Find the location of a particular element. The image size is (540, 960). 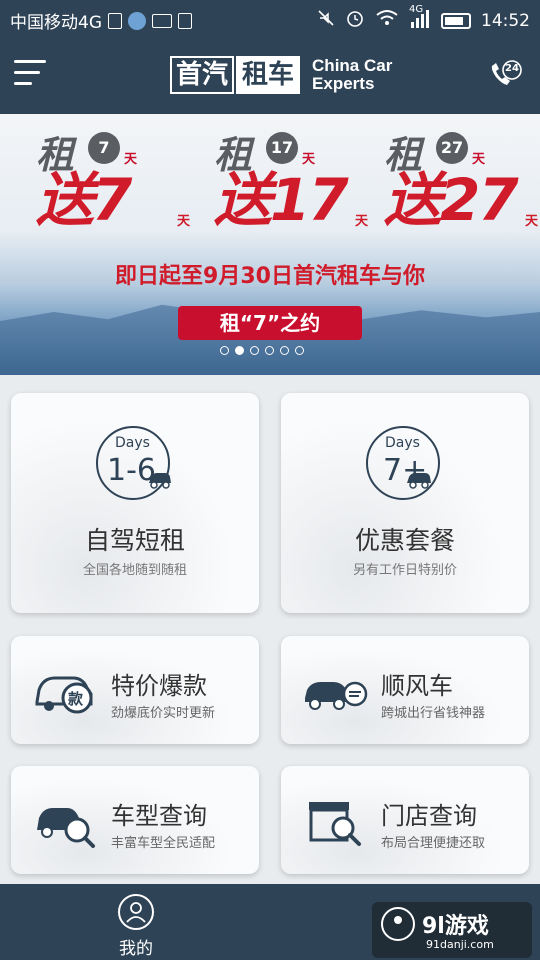

package-card: Days 7+ 优惠套餐 另有工作日特别价 is located at coordinates (405, 503).